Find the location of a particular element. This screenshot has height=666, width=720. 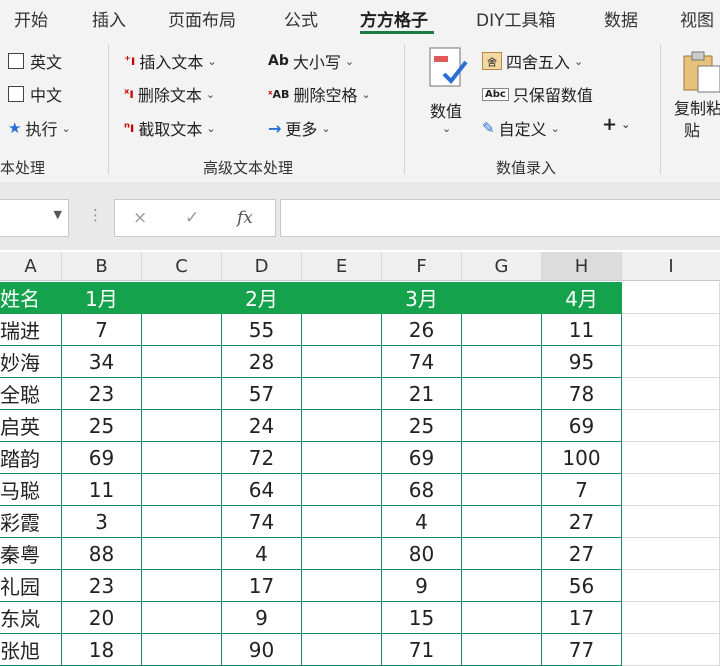

cell-a12: 张旭 is located at coordinates (31, 650).